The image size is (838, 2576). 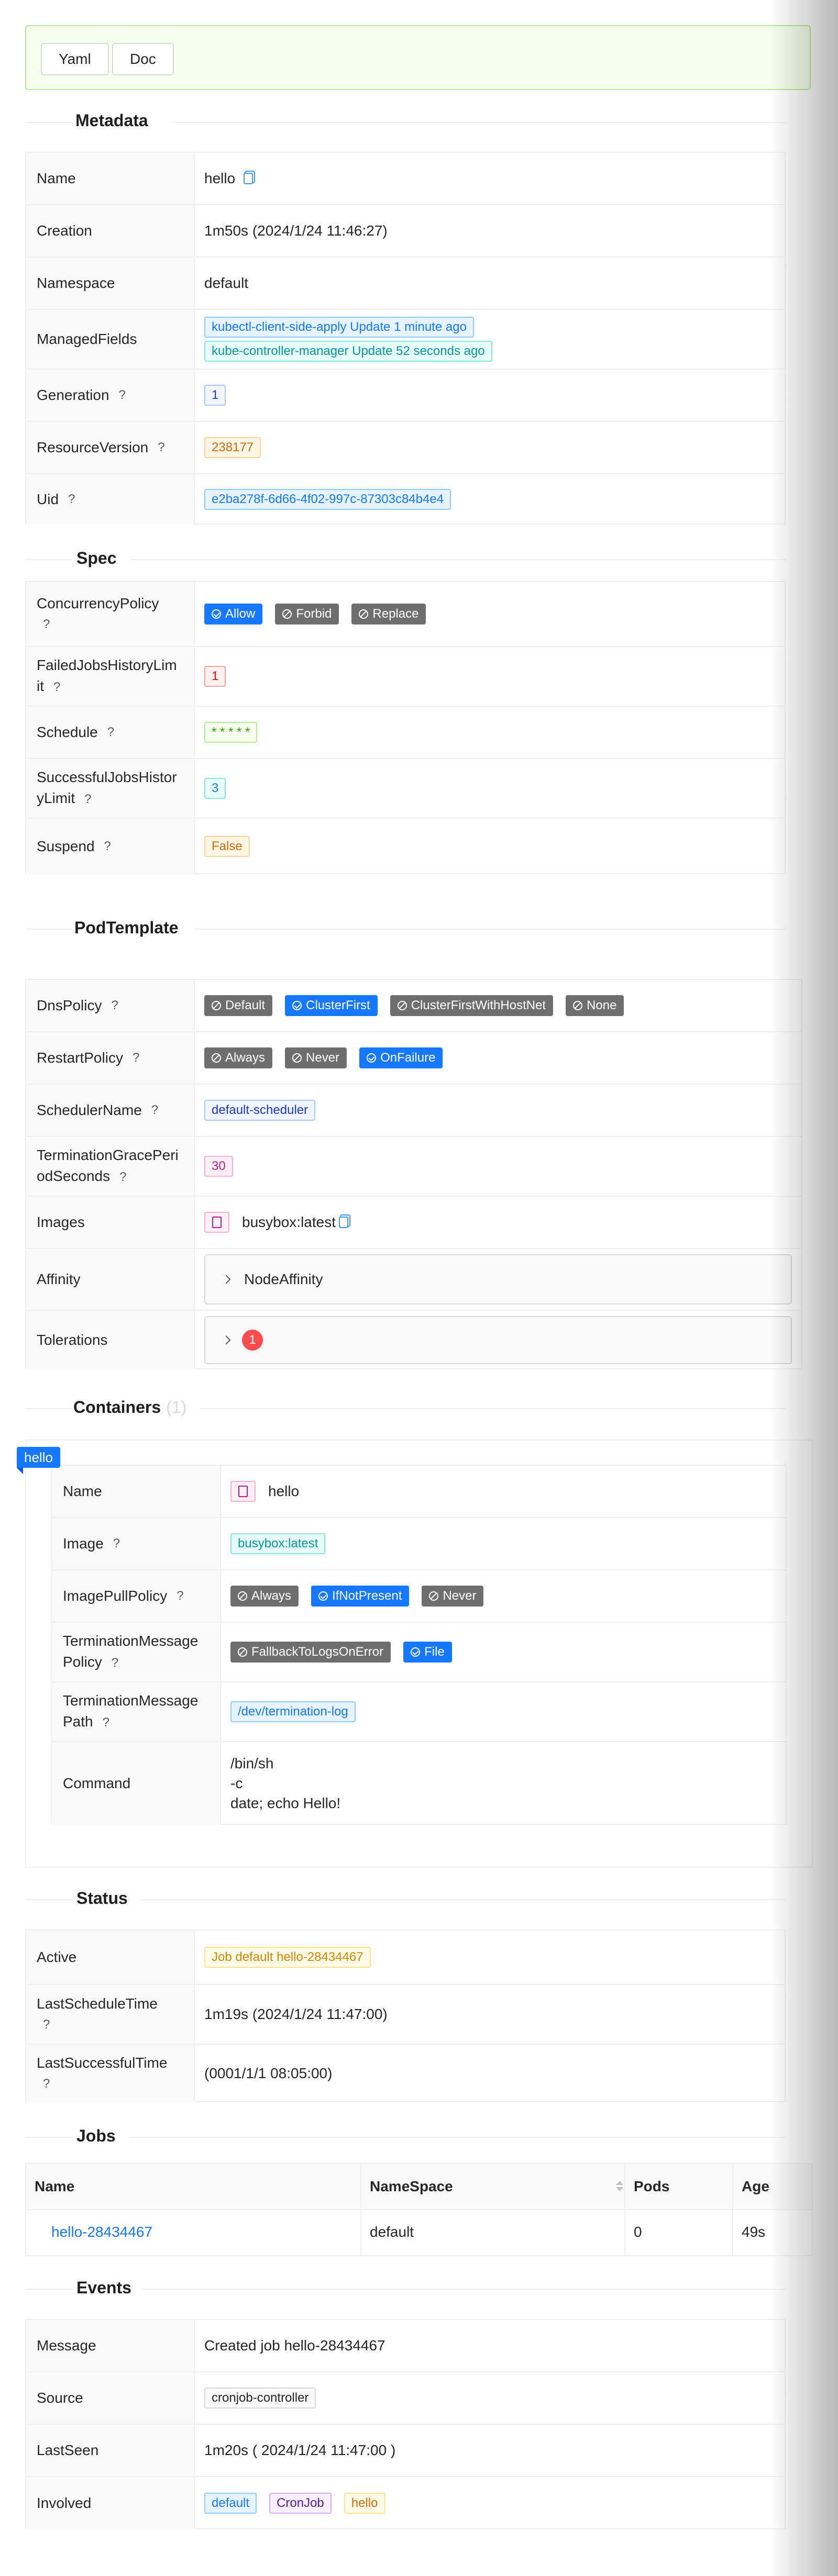 What do you see at coordinates (232, 447) in the screenshot?
I see `resource-version-tag: 238177` at bounding box center [232, 447].